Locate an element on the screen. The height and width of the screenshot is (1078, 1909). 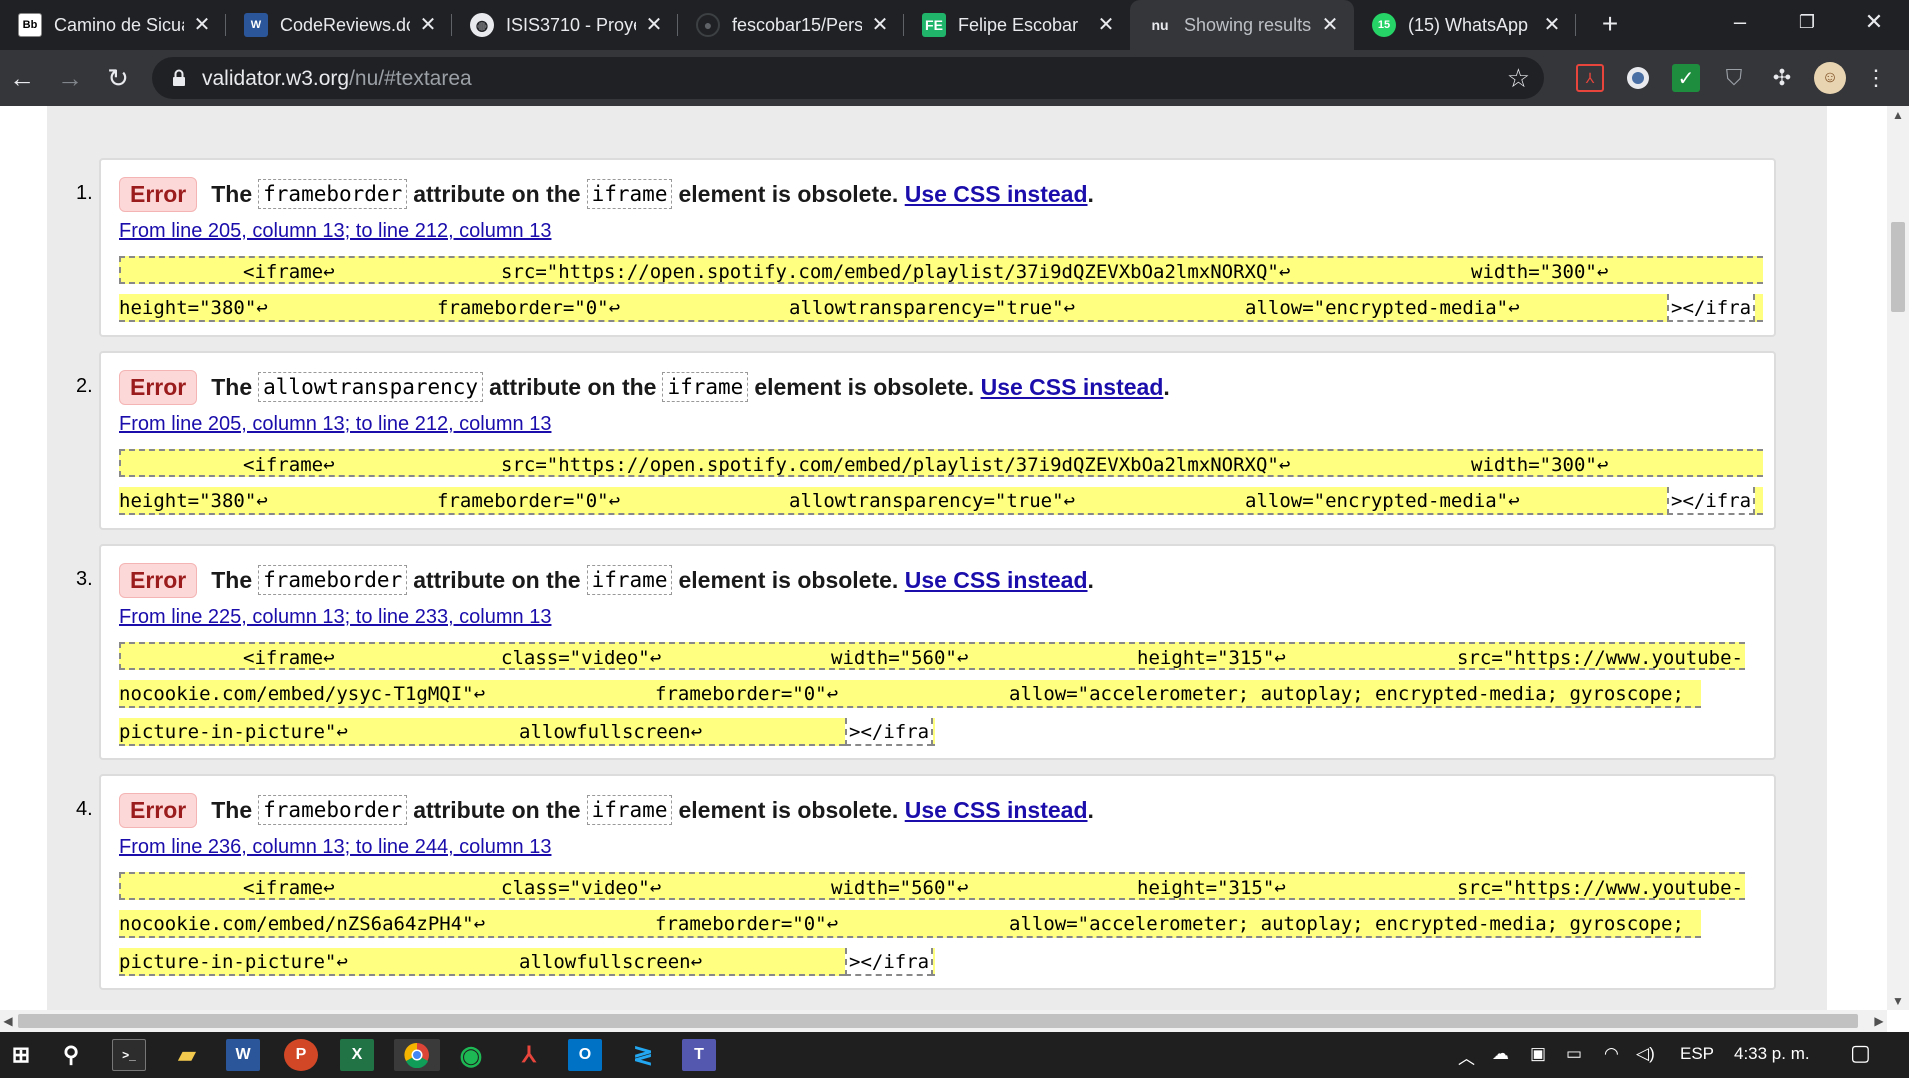
notifications-icon: ▢ is located at coordinates (1860, 1053).